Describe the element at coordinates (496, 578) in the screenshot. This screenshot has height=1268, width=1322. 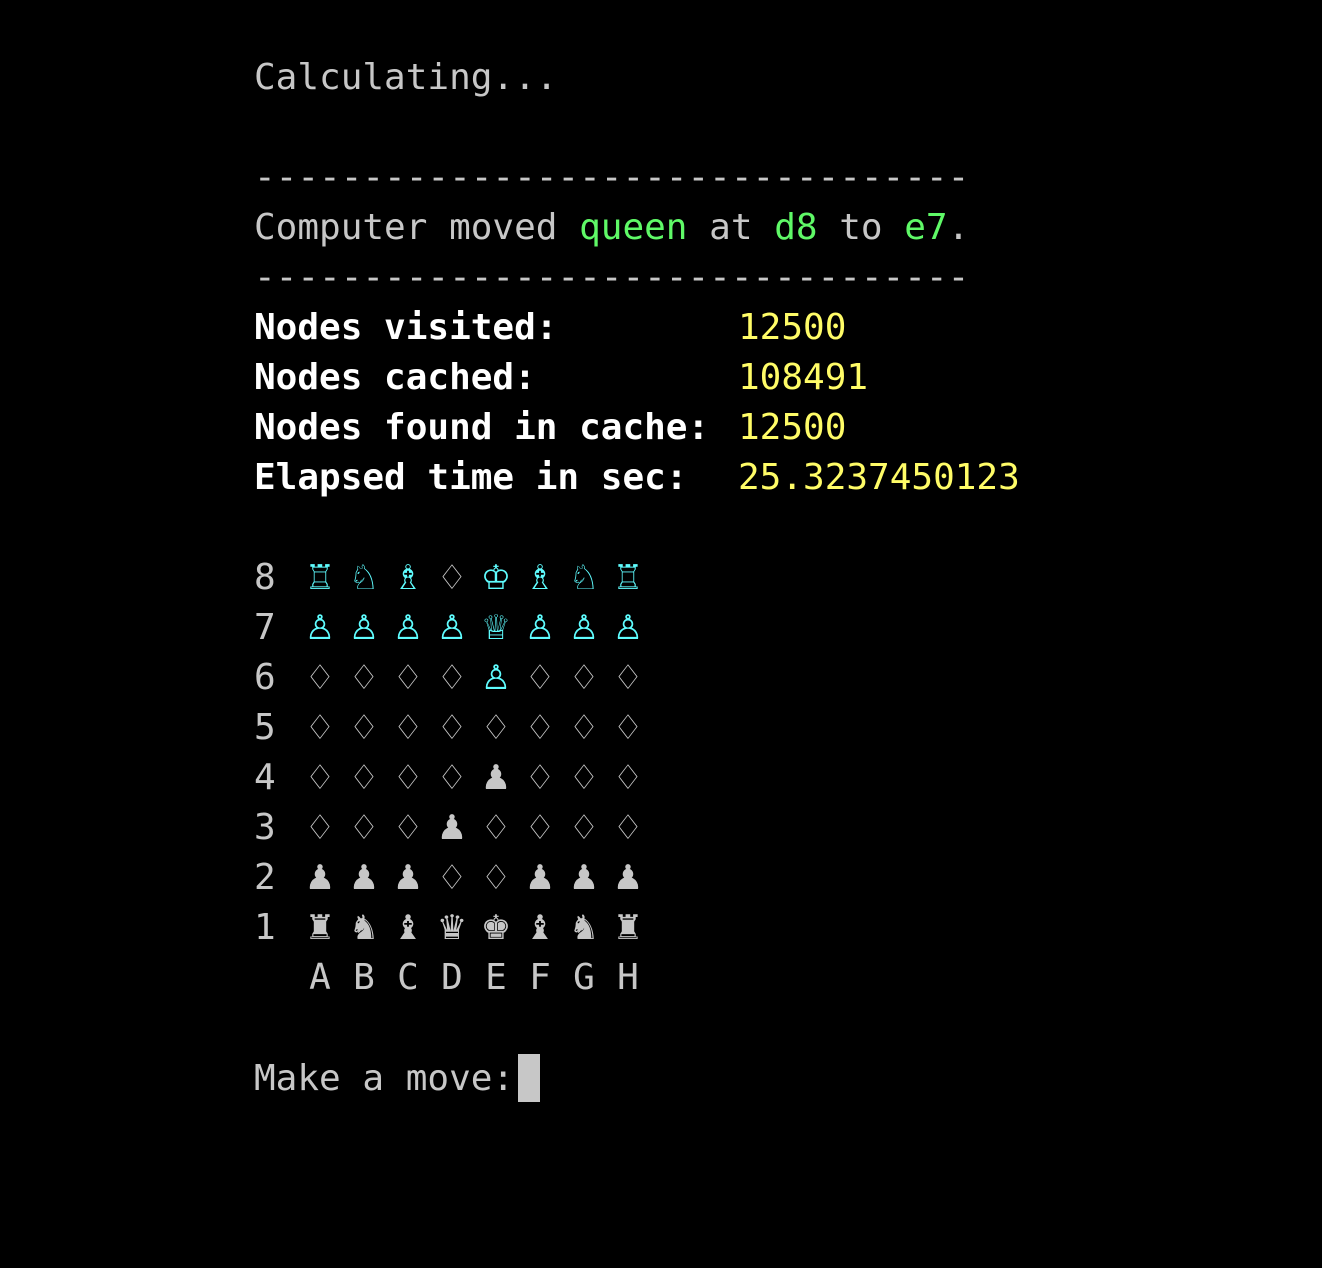
I see `board-piece: ♔` at that location.